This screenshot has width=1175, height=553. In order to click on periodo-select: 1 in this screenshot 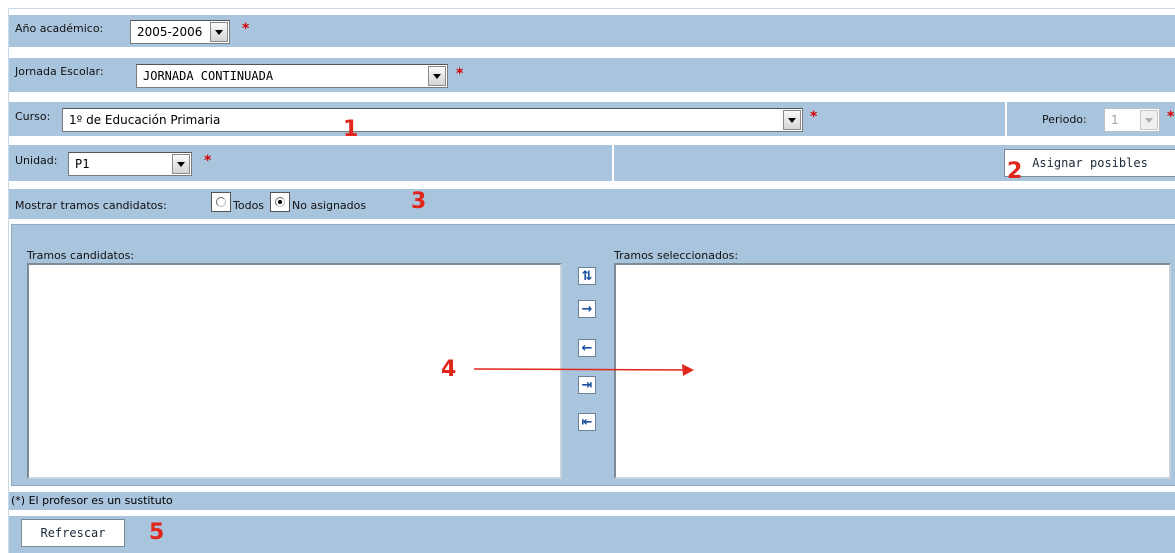, I will do `click(1132, 120)`.